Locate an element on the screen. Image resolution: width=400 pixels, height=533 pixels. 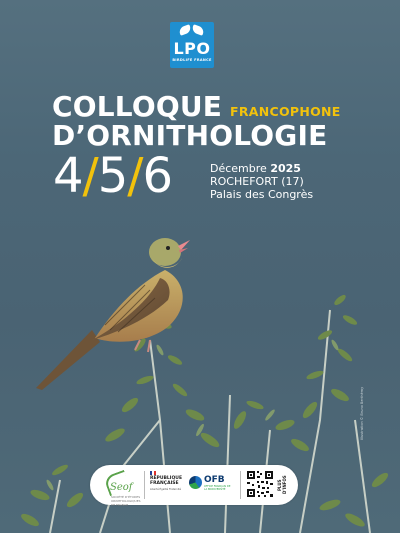
day-1: 4 is located at coordinates (68, 176).